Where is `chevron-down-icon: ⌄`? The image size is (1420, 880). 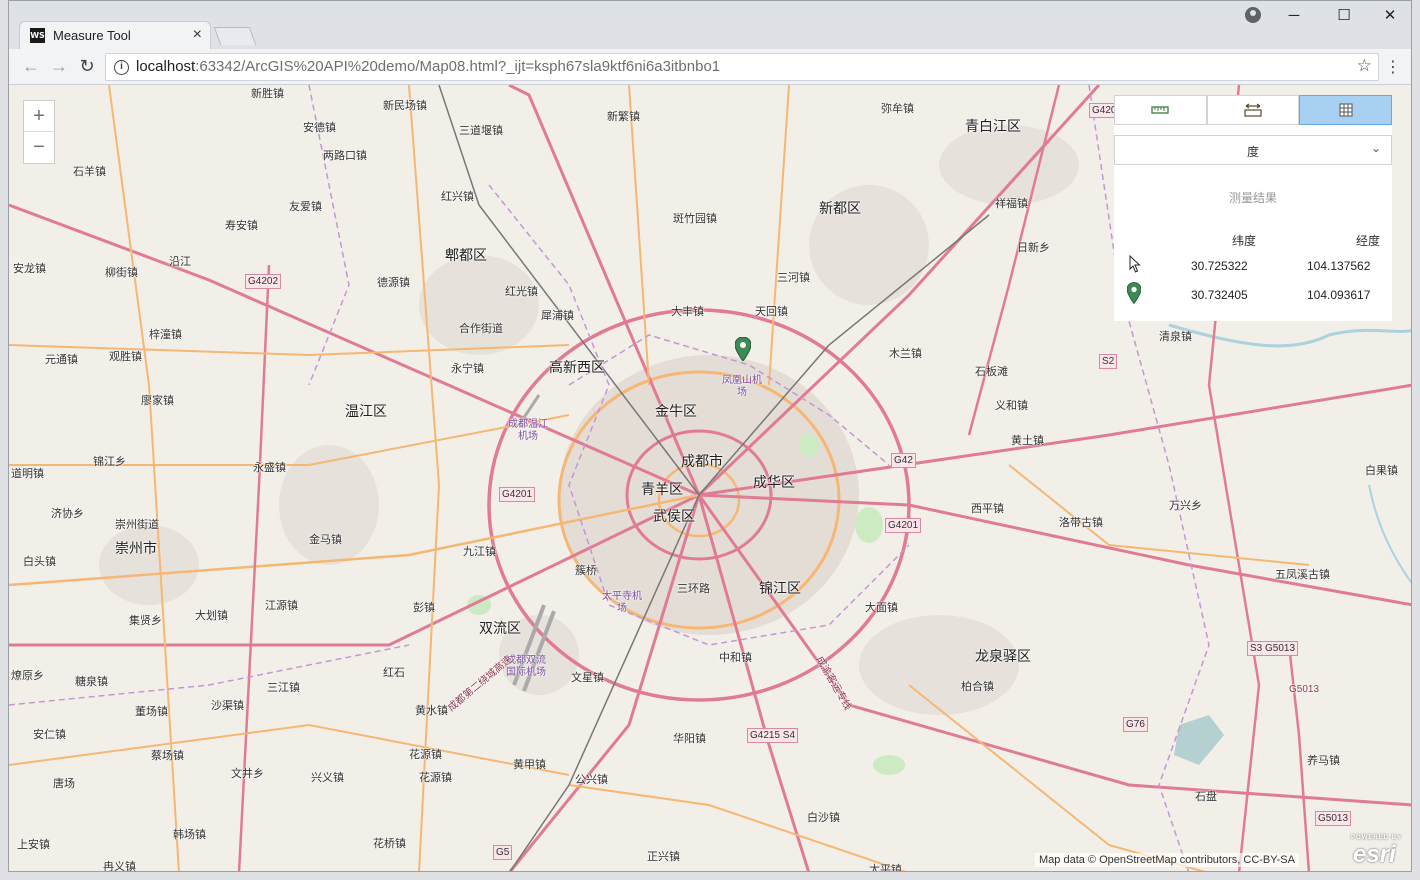 chevron-down-icon: ⌄ is located at coordinates (1375, 148).